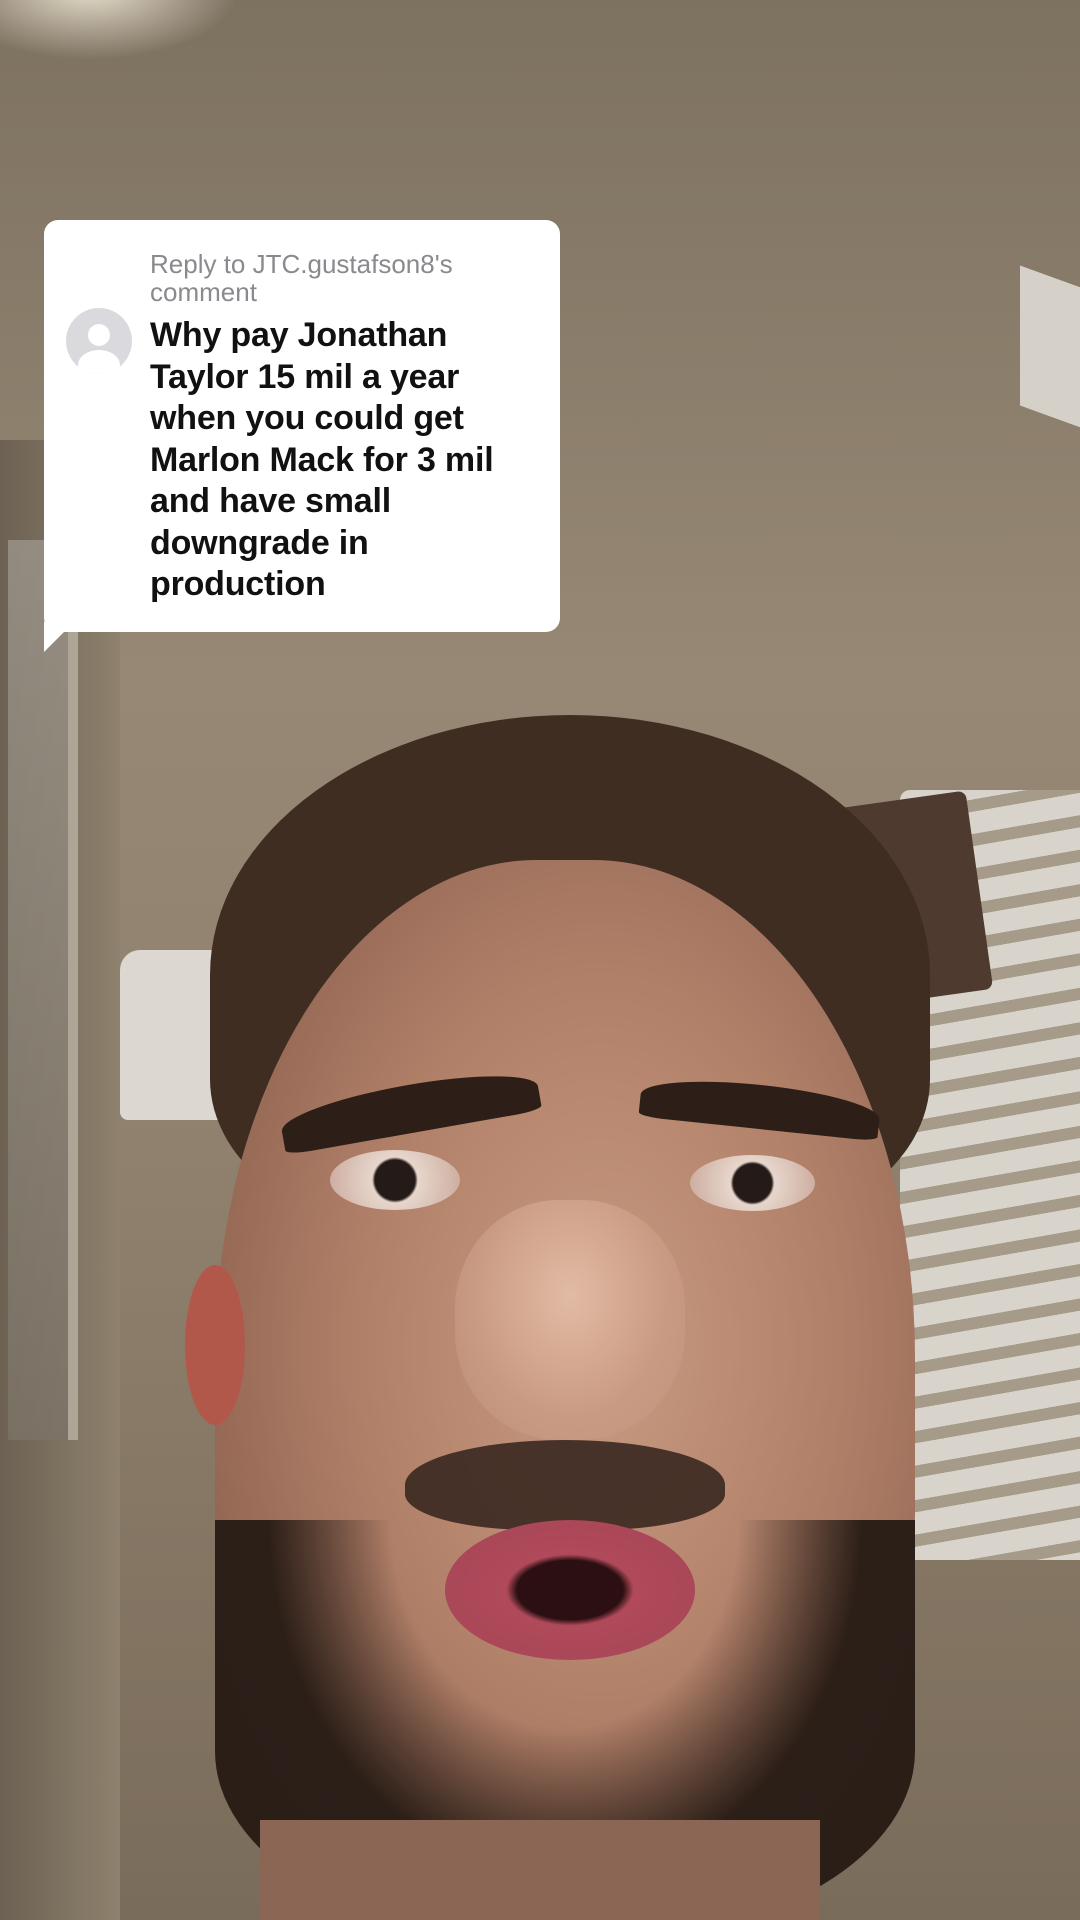 This screenshot has width=1080, height=1920. What do you see at coordinates (752, 1183) in the screenshot?
I see `right-eye` at bounding box center [752, 1183].